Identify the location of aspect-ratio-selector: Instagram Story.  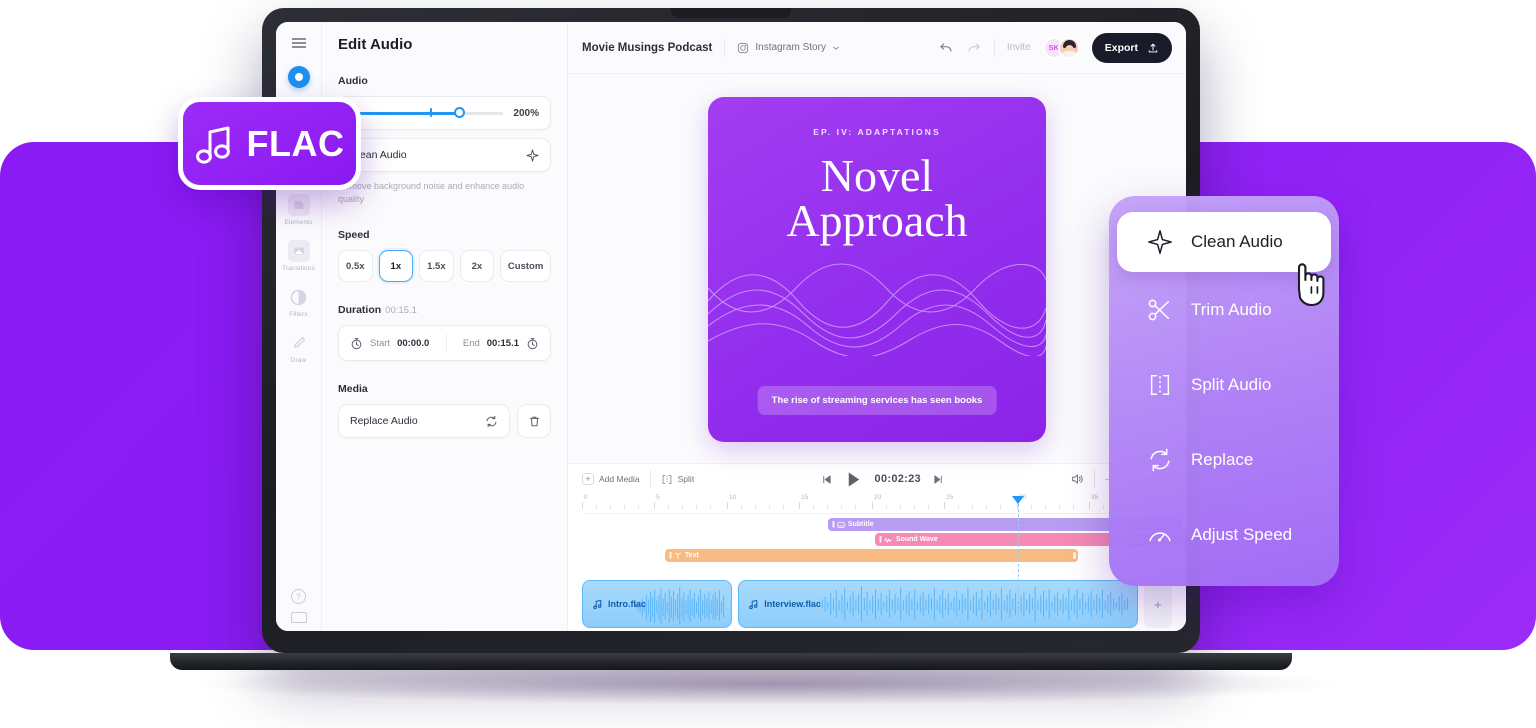
(788, 48).